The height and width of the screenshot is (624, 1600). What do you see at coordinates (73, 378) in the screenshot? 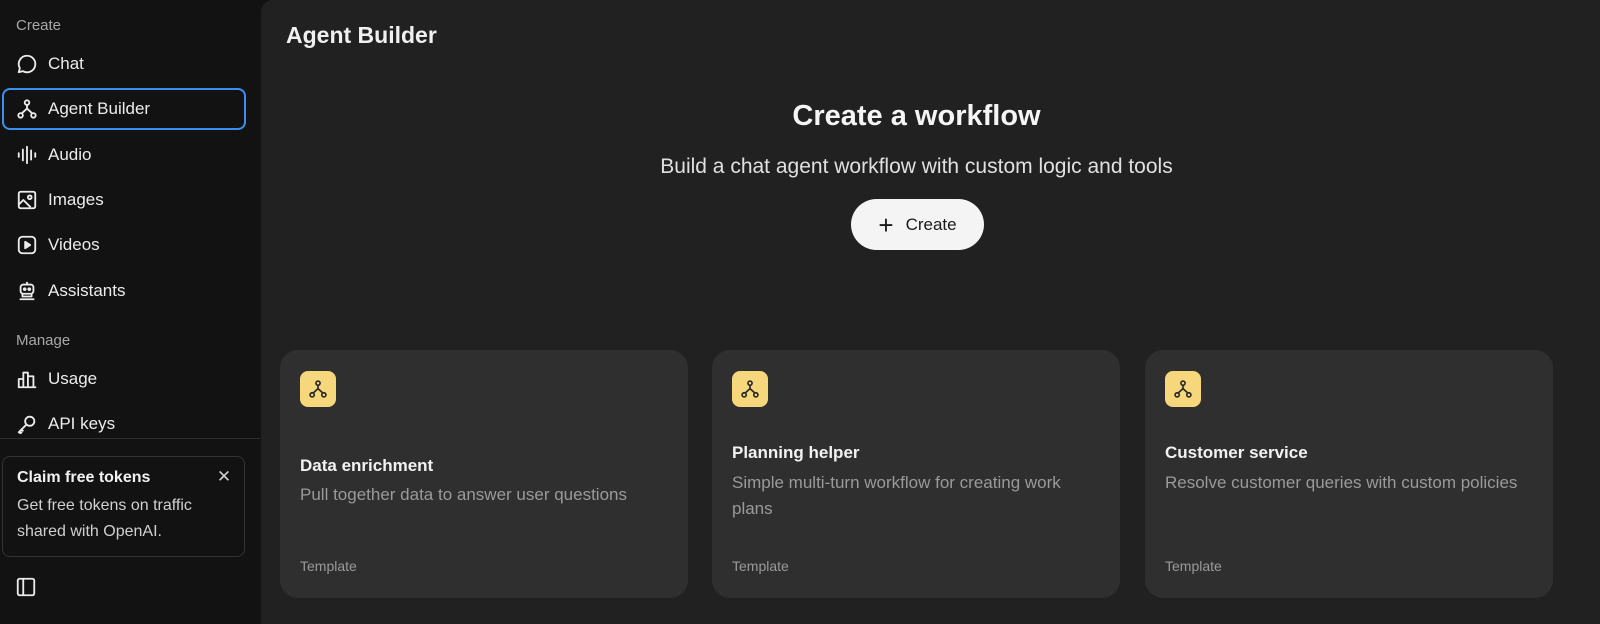
I see `sidebar-item-label: Usage` at bounding box center [73, 378].